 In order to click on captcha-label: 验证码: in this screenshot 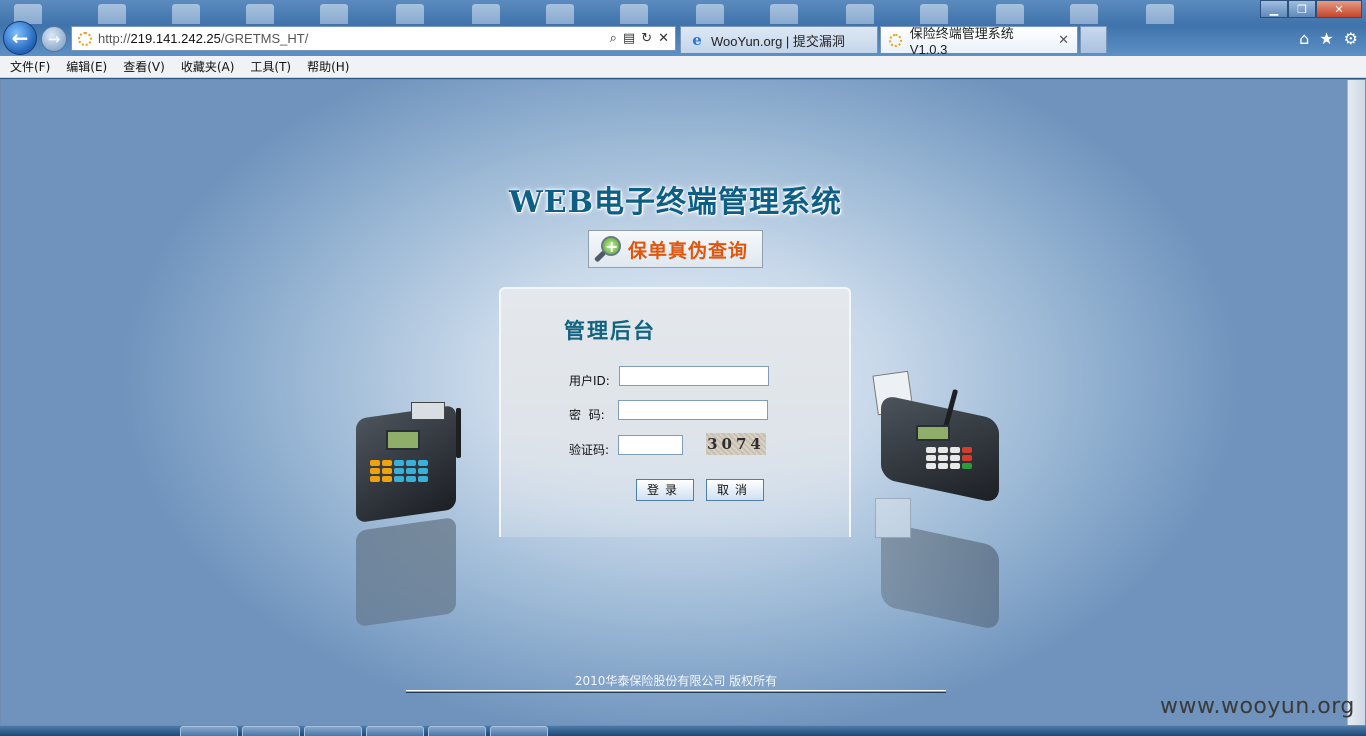, I will do `click(589, 450)`.